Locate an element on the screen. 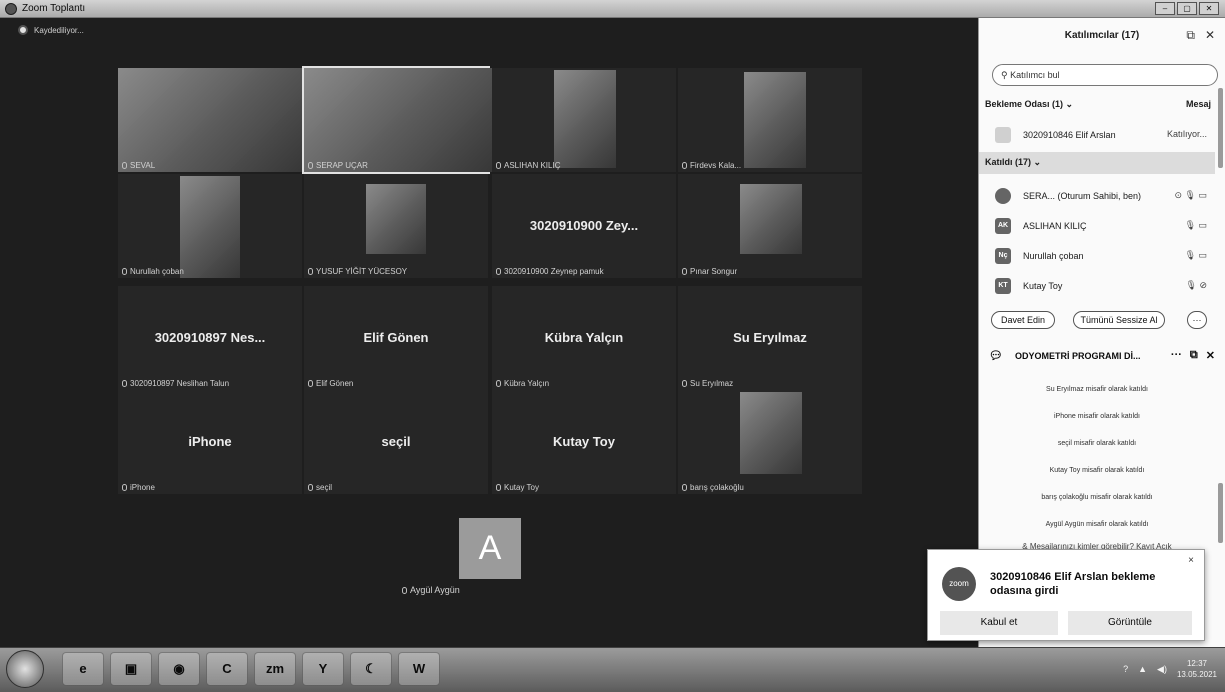 The height and width of the screenshot is (692, 1225). invite-button: Davet Edin is located at coordinates (1023, 320).